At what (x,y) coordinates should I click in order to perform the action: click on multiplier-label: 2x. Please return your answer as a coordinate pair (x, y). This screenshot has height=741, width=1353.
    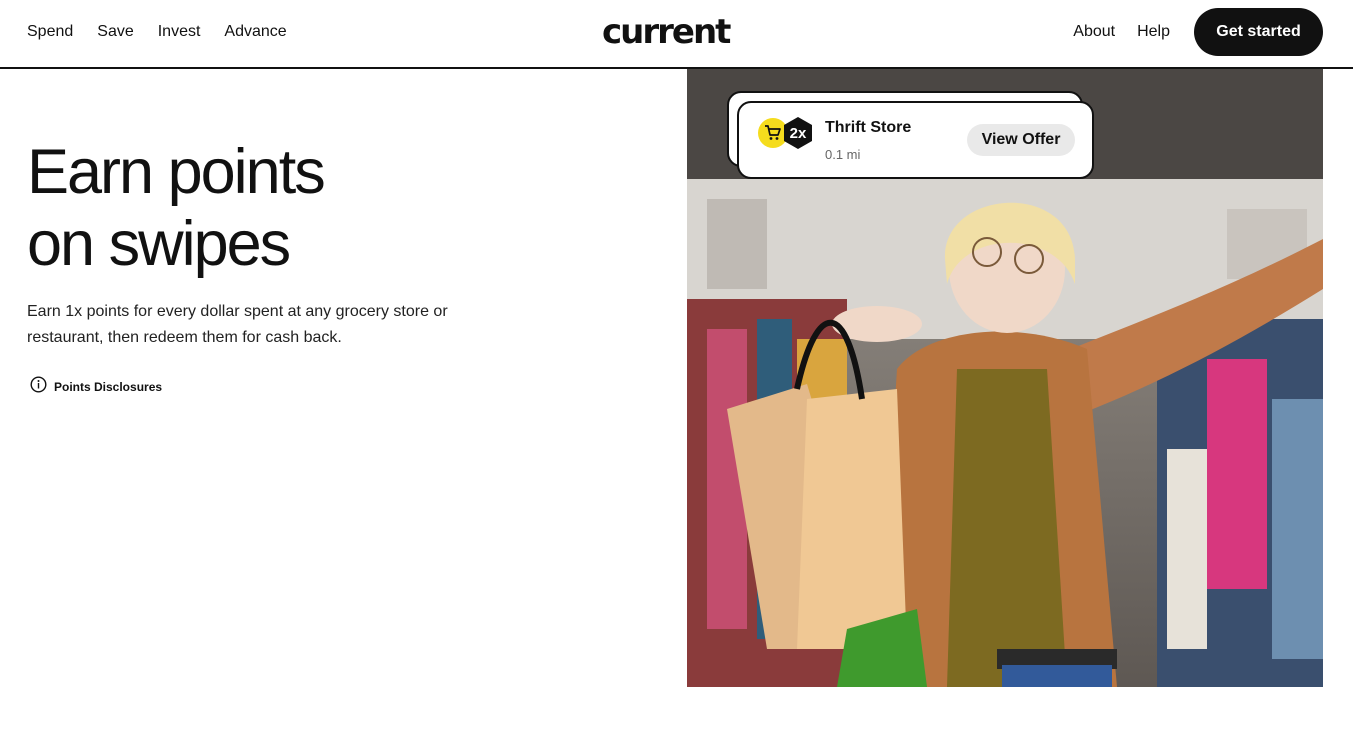
    Looking at the image, I should click on (798, 133).